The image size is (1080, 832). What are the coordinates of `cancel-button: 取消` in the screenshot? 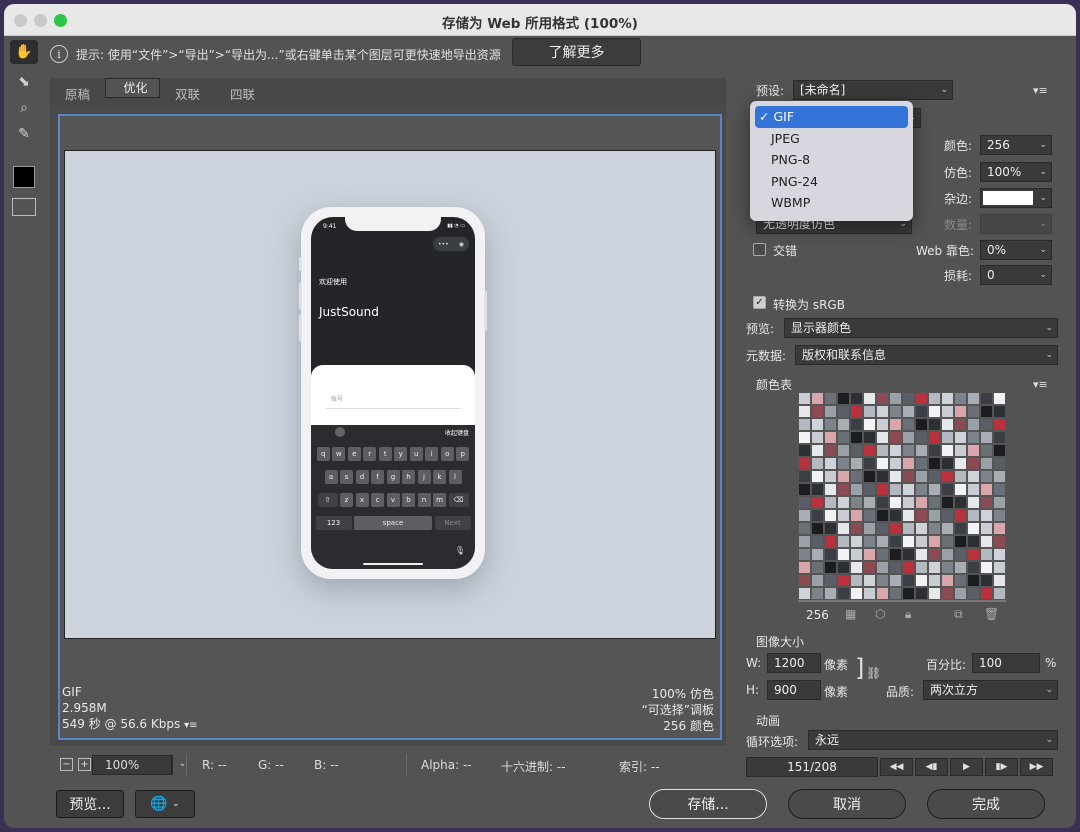 It's located at (847, 804).